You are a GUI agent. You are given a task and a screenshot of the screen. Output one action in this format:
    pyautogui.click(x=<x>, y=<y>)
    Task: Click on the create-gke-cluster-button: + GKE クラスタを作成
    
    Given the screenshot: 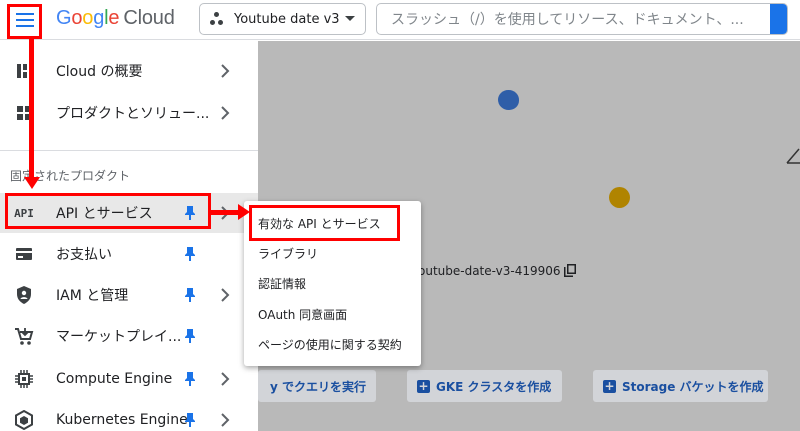 What is the action you would take?
    pyautogui.click(x=484, y=386)
    